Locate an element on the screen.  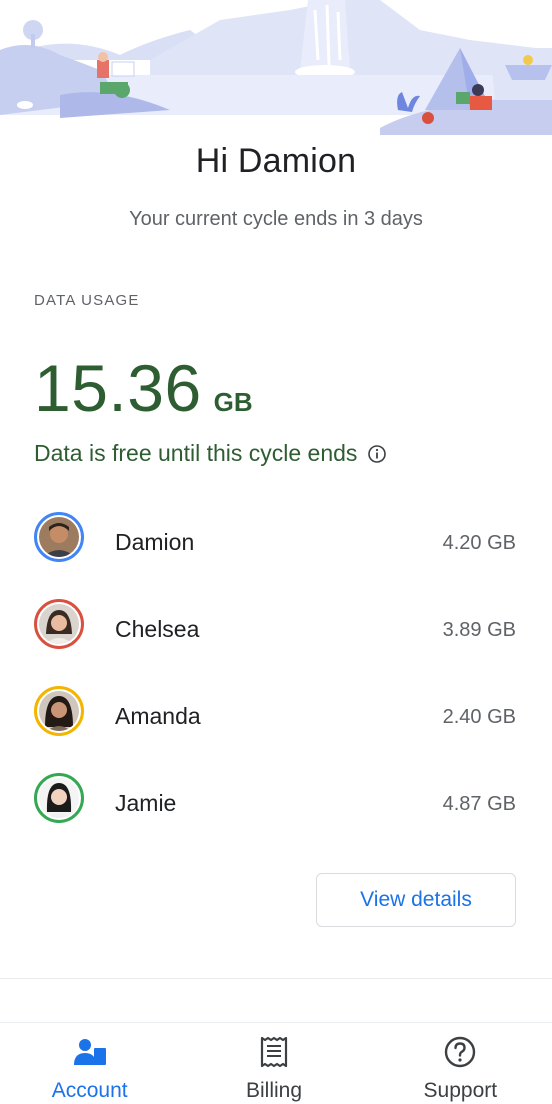
nav-label: Billing is located at coordinates (274, 1090).